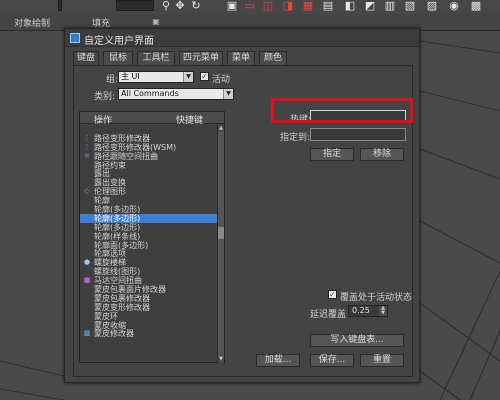 This screenshot has width=500, height=400. Describe the element at coordinates (117, 227) in the screenshot. I see `list-item-label: 轮廓(多边形)` at that location.